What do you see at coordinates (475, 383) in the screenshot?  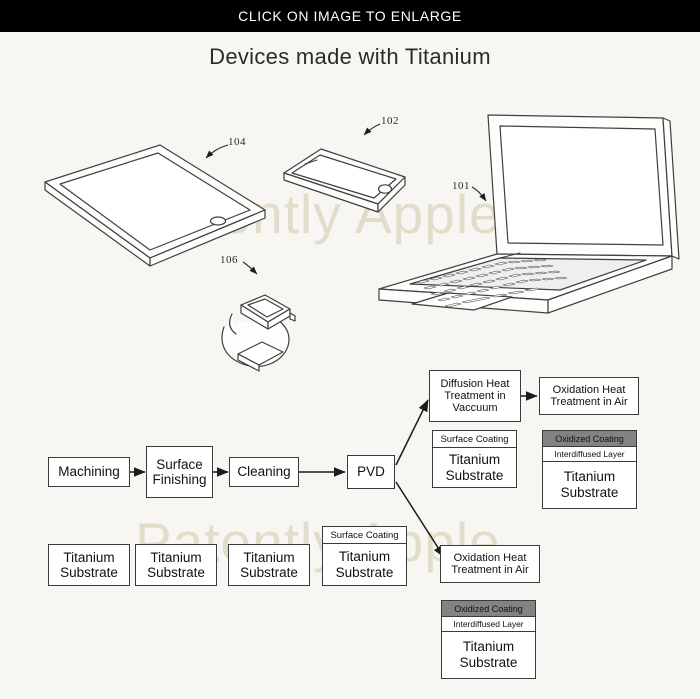 I see `diffusion-line-1: Diffusion Heat` at bounding box center [475, 383].